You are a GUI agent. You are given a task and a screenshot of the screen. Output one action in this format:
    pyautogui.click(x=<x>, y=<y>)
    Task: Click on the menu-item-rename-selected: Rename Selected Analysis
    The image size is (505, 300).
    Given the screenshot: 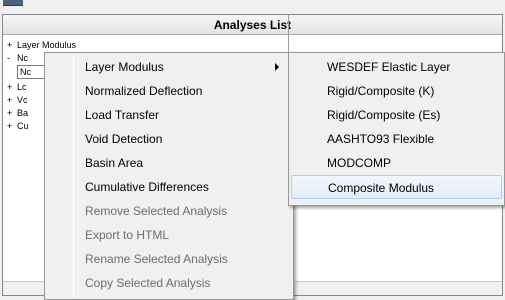 What is the action you would take?
    pyautogui.click(x=169, y=259)
    